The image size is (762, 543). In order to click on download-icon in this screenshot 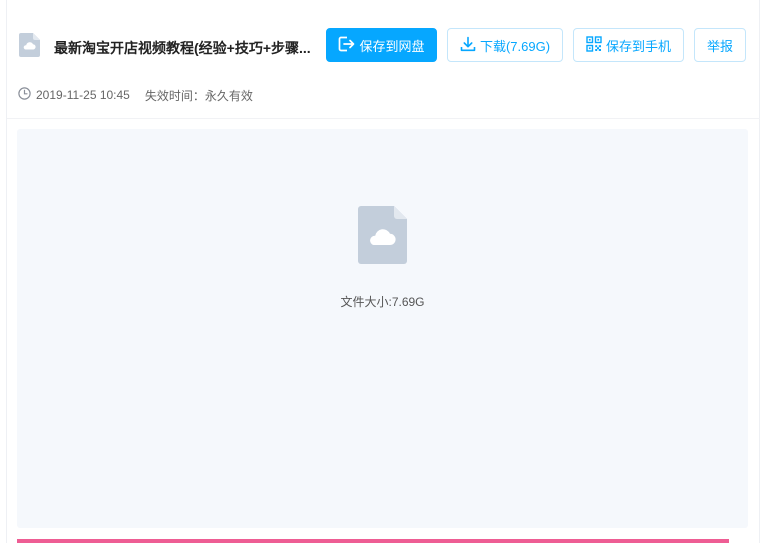, I will do `click(470, 45)`.